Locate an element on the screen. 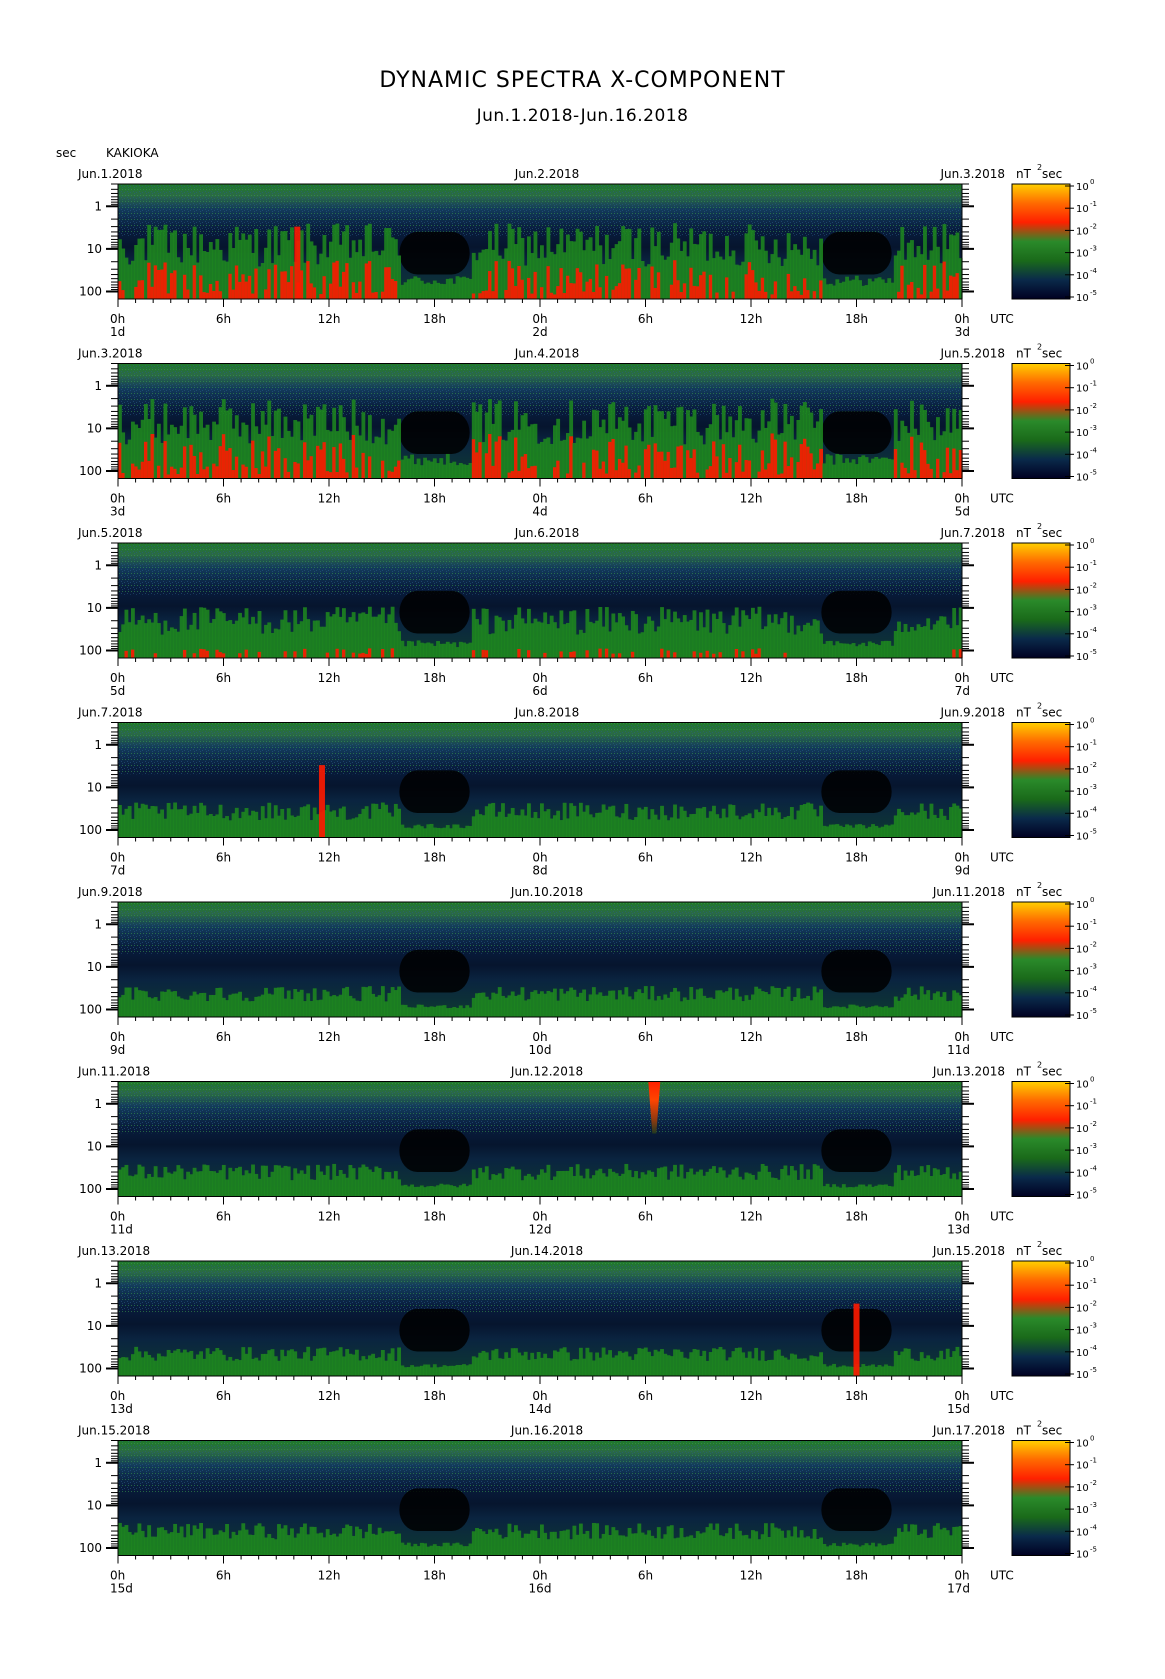  day-label: 15d is located at coordinates (121, 1589).